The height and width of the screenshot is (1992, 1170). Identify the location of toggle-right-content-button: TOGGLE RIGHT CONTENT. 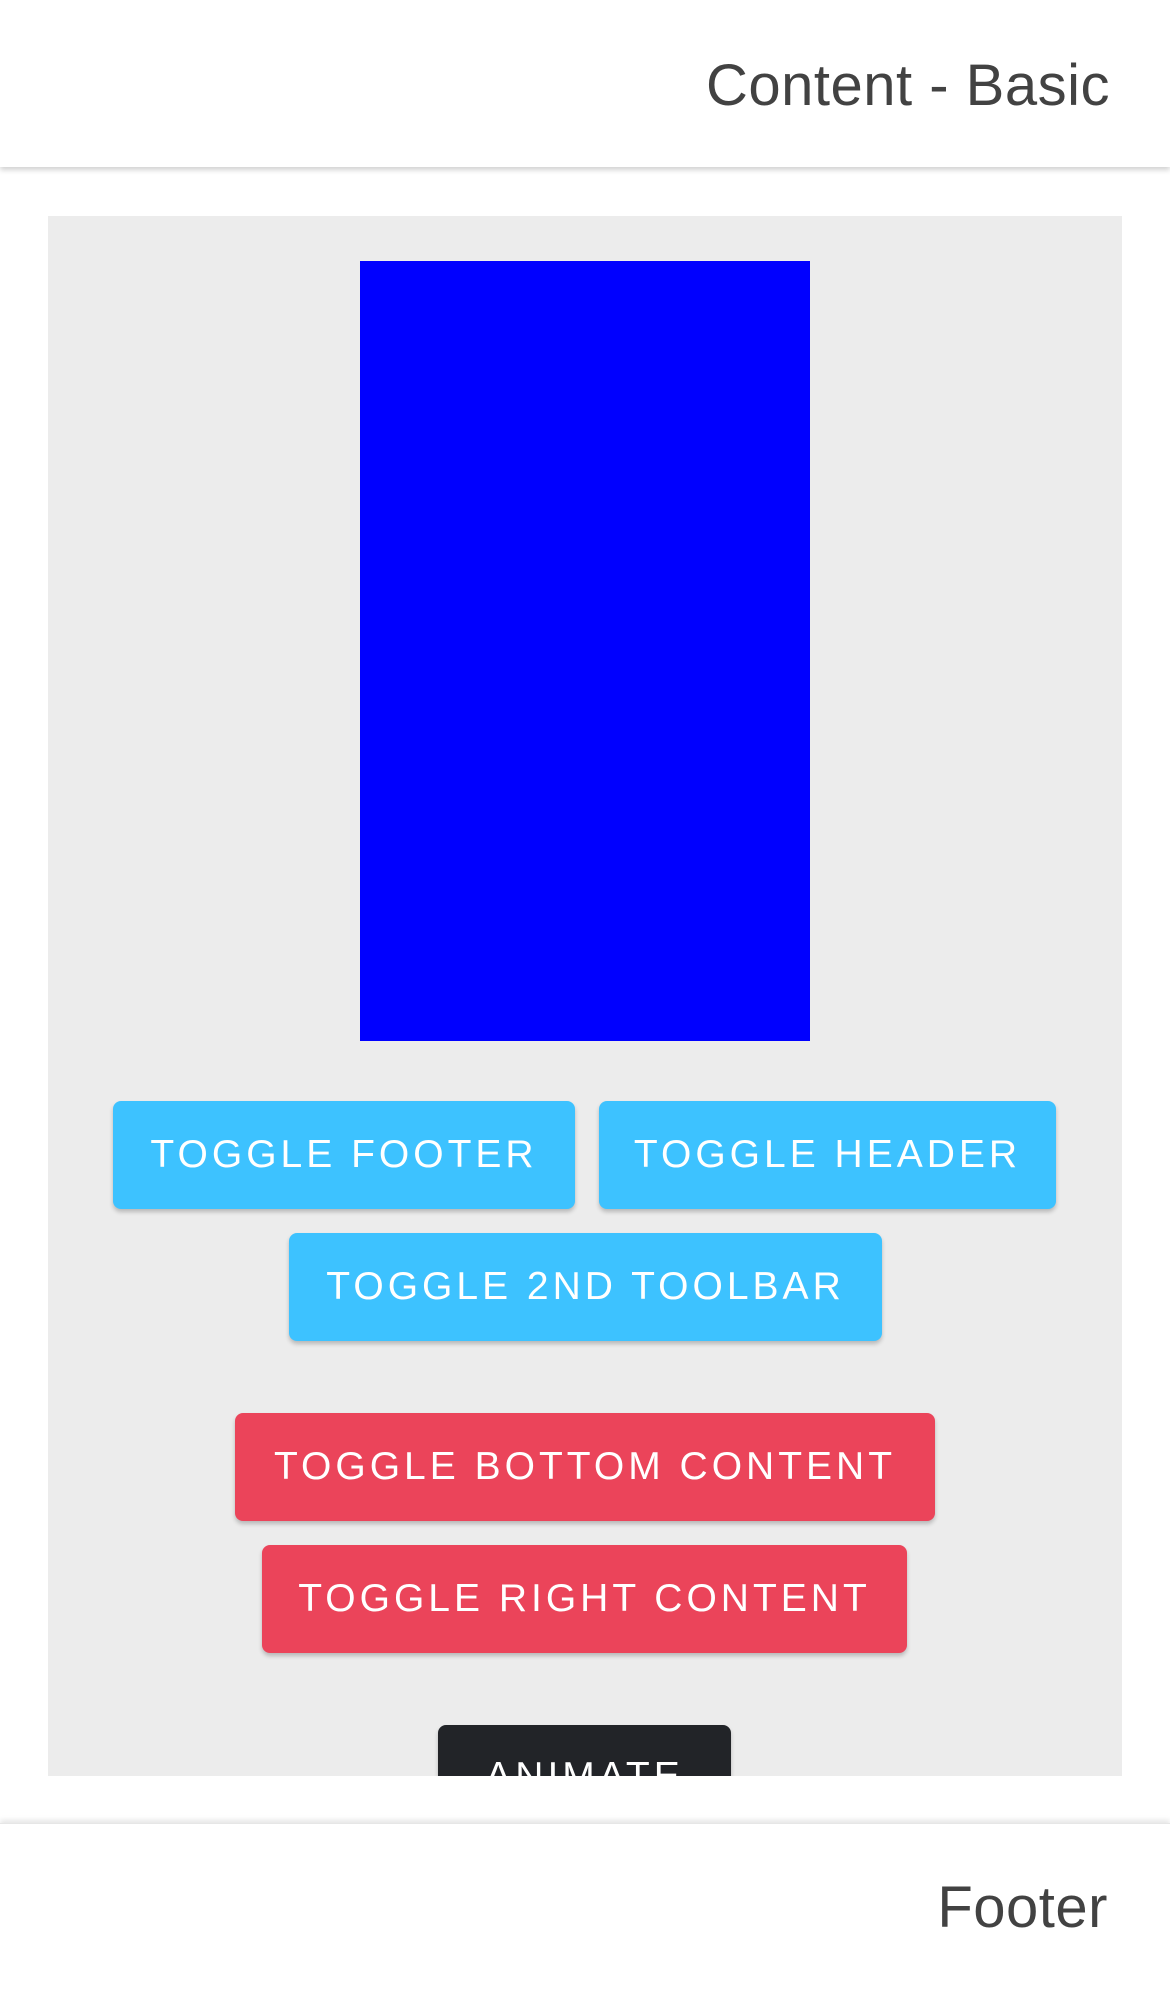
(584, 1599).